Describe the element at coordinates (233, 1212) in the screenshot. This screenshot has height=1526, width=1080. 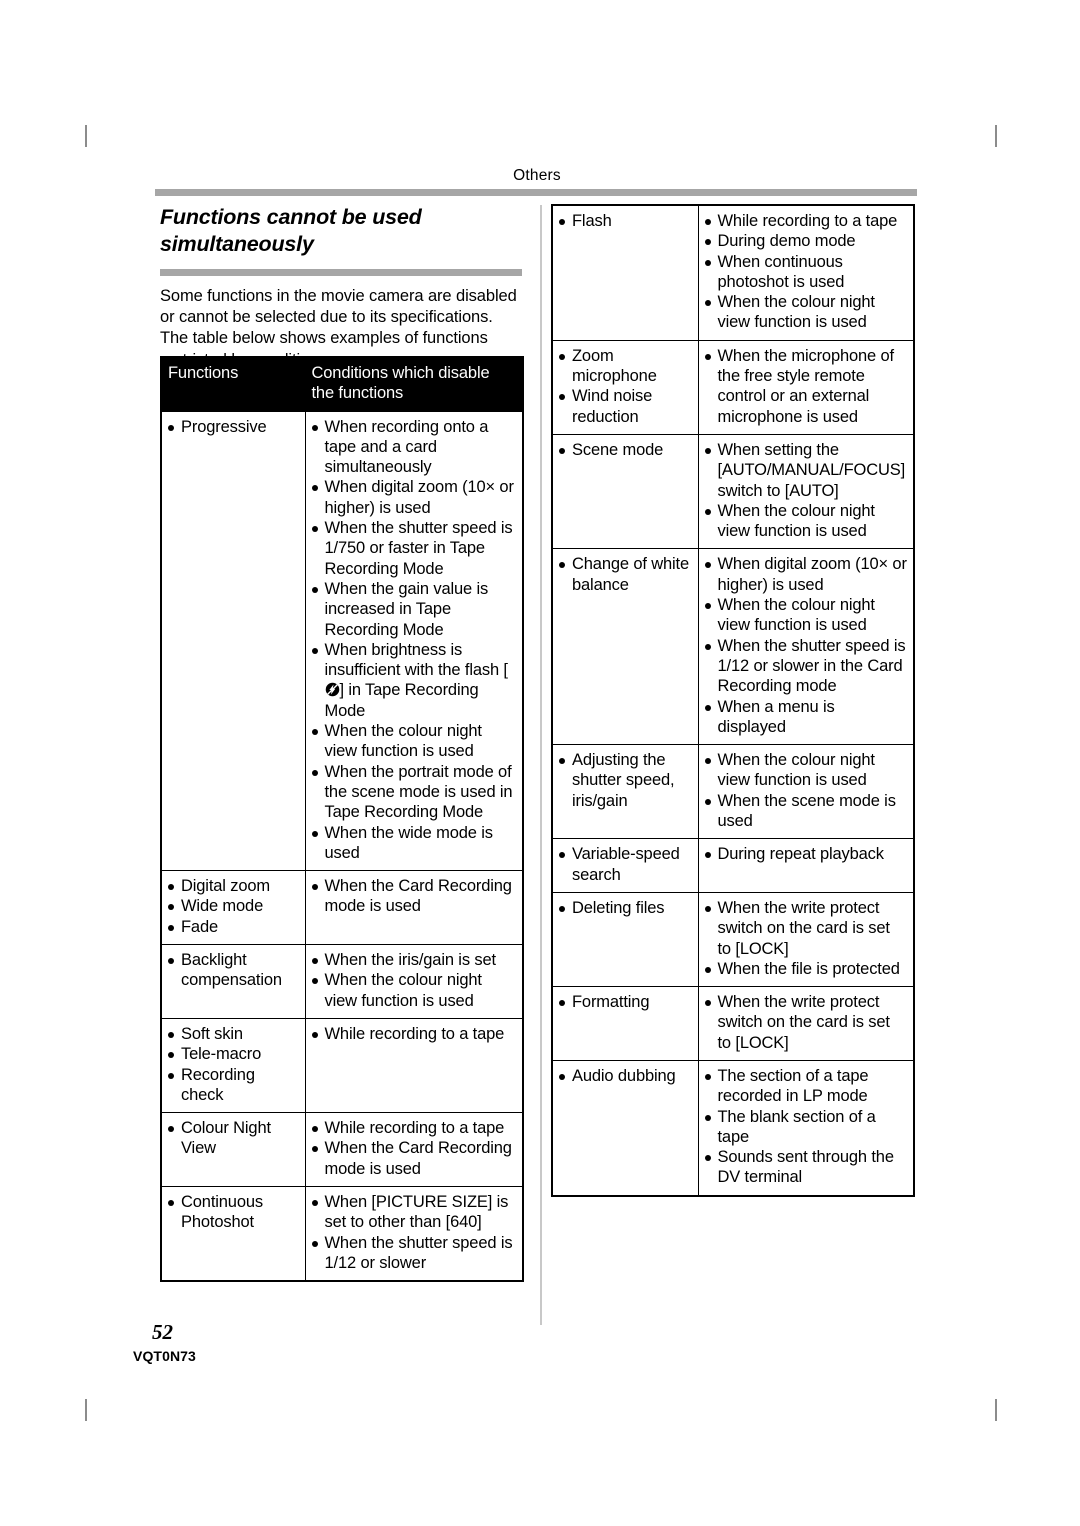
I see `list-item: Continuous Photoshot` at that location.